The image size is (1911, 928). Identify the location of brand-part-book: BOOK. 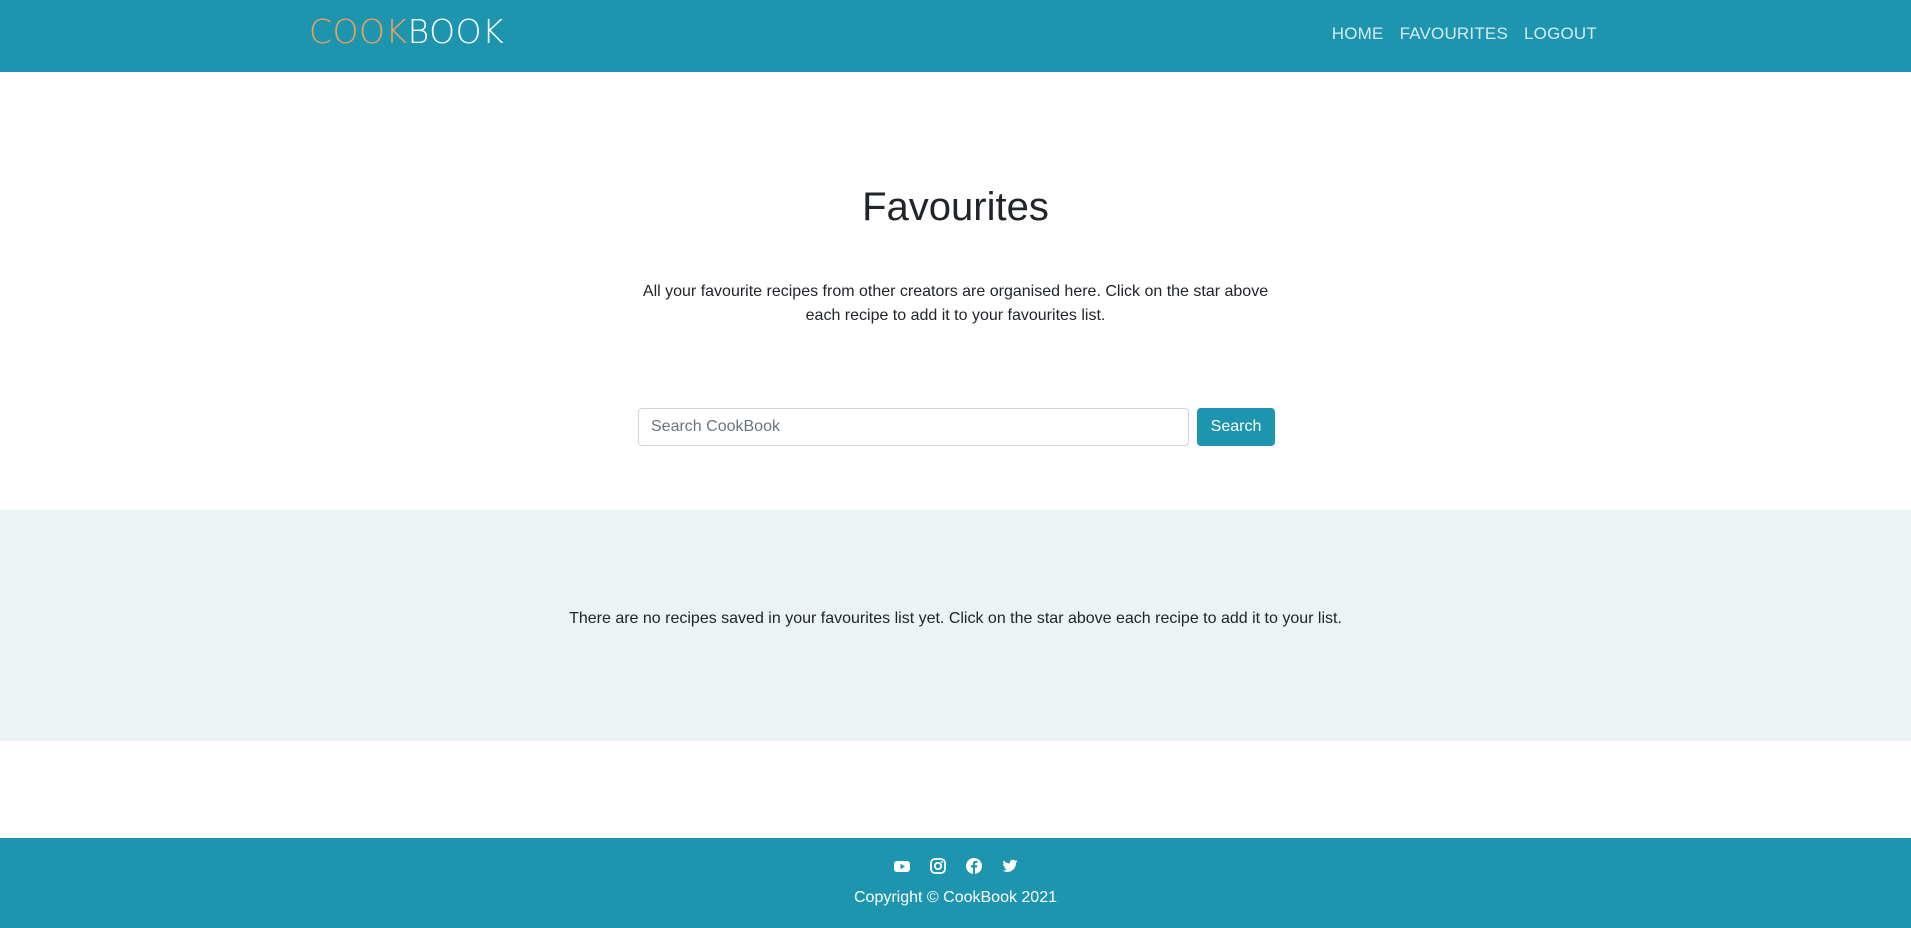
(456, 31).